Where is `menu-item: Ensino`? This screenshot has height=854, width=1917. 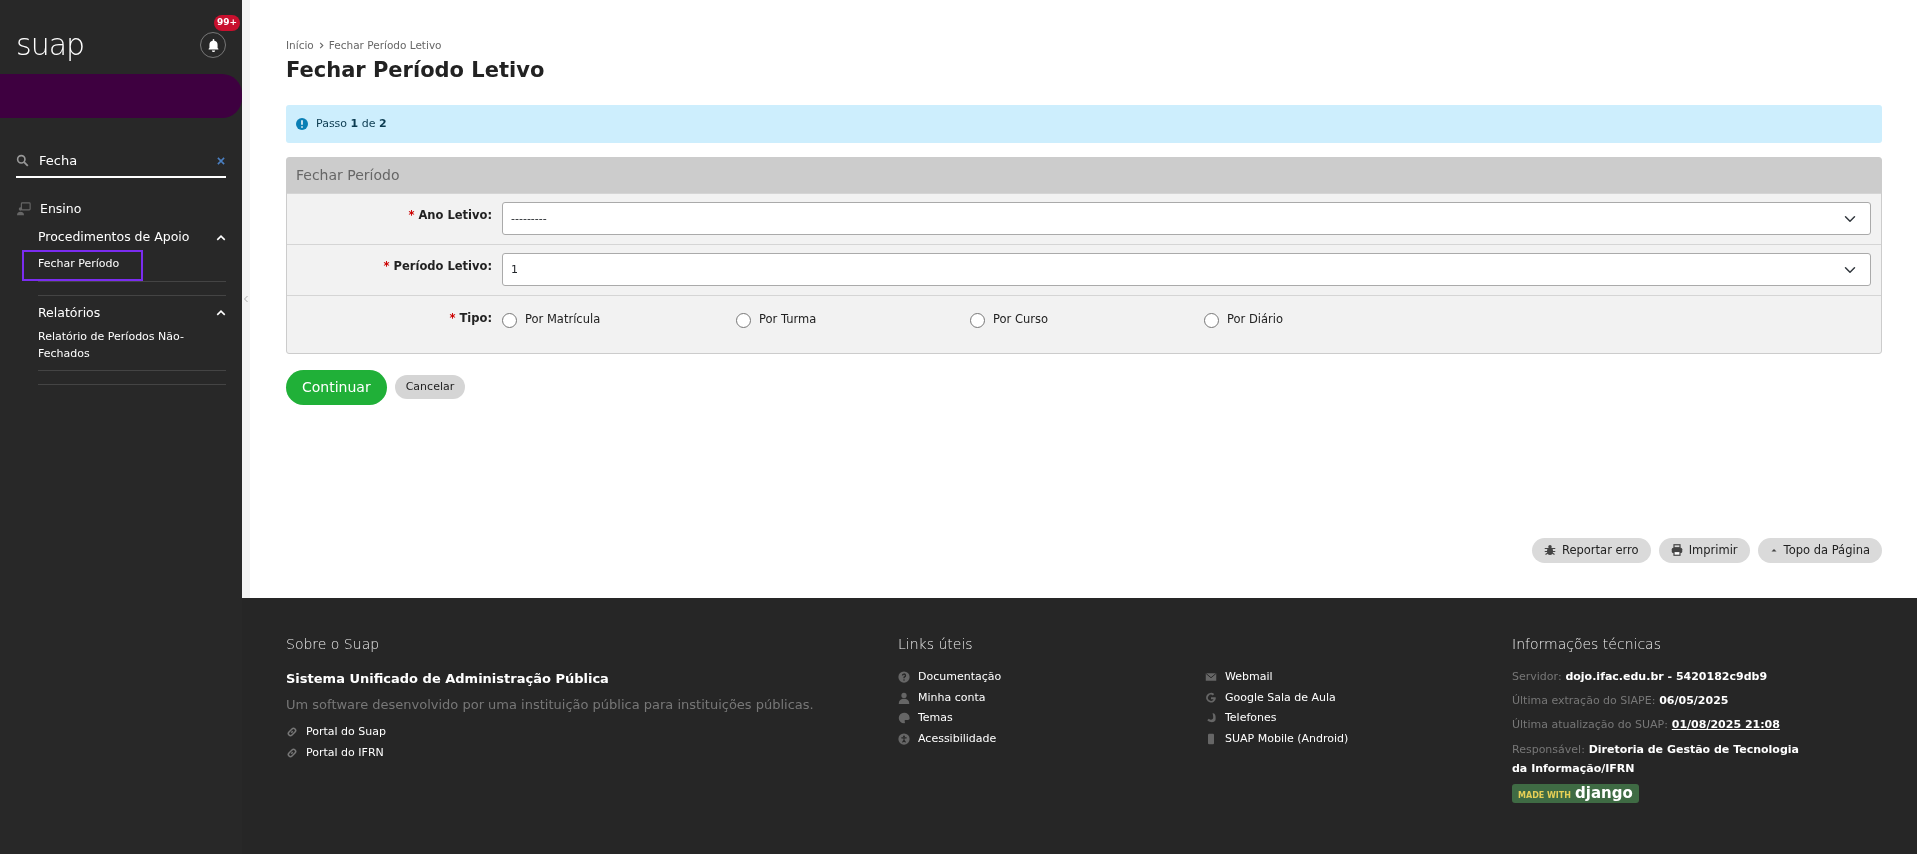 menu-item: Ensino is located at coordinates (61, 209).